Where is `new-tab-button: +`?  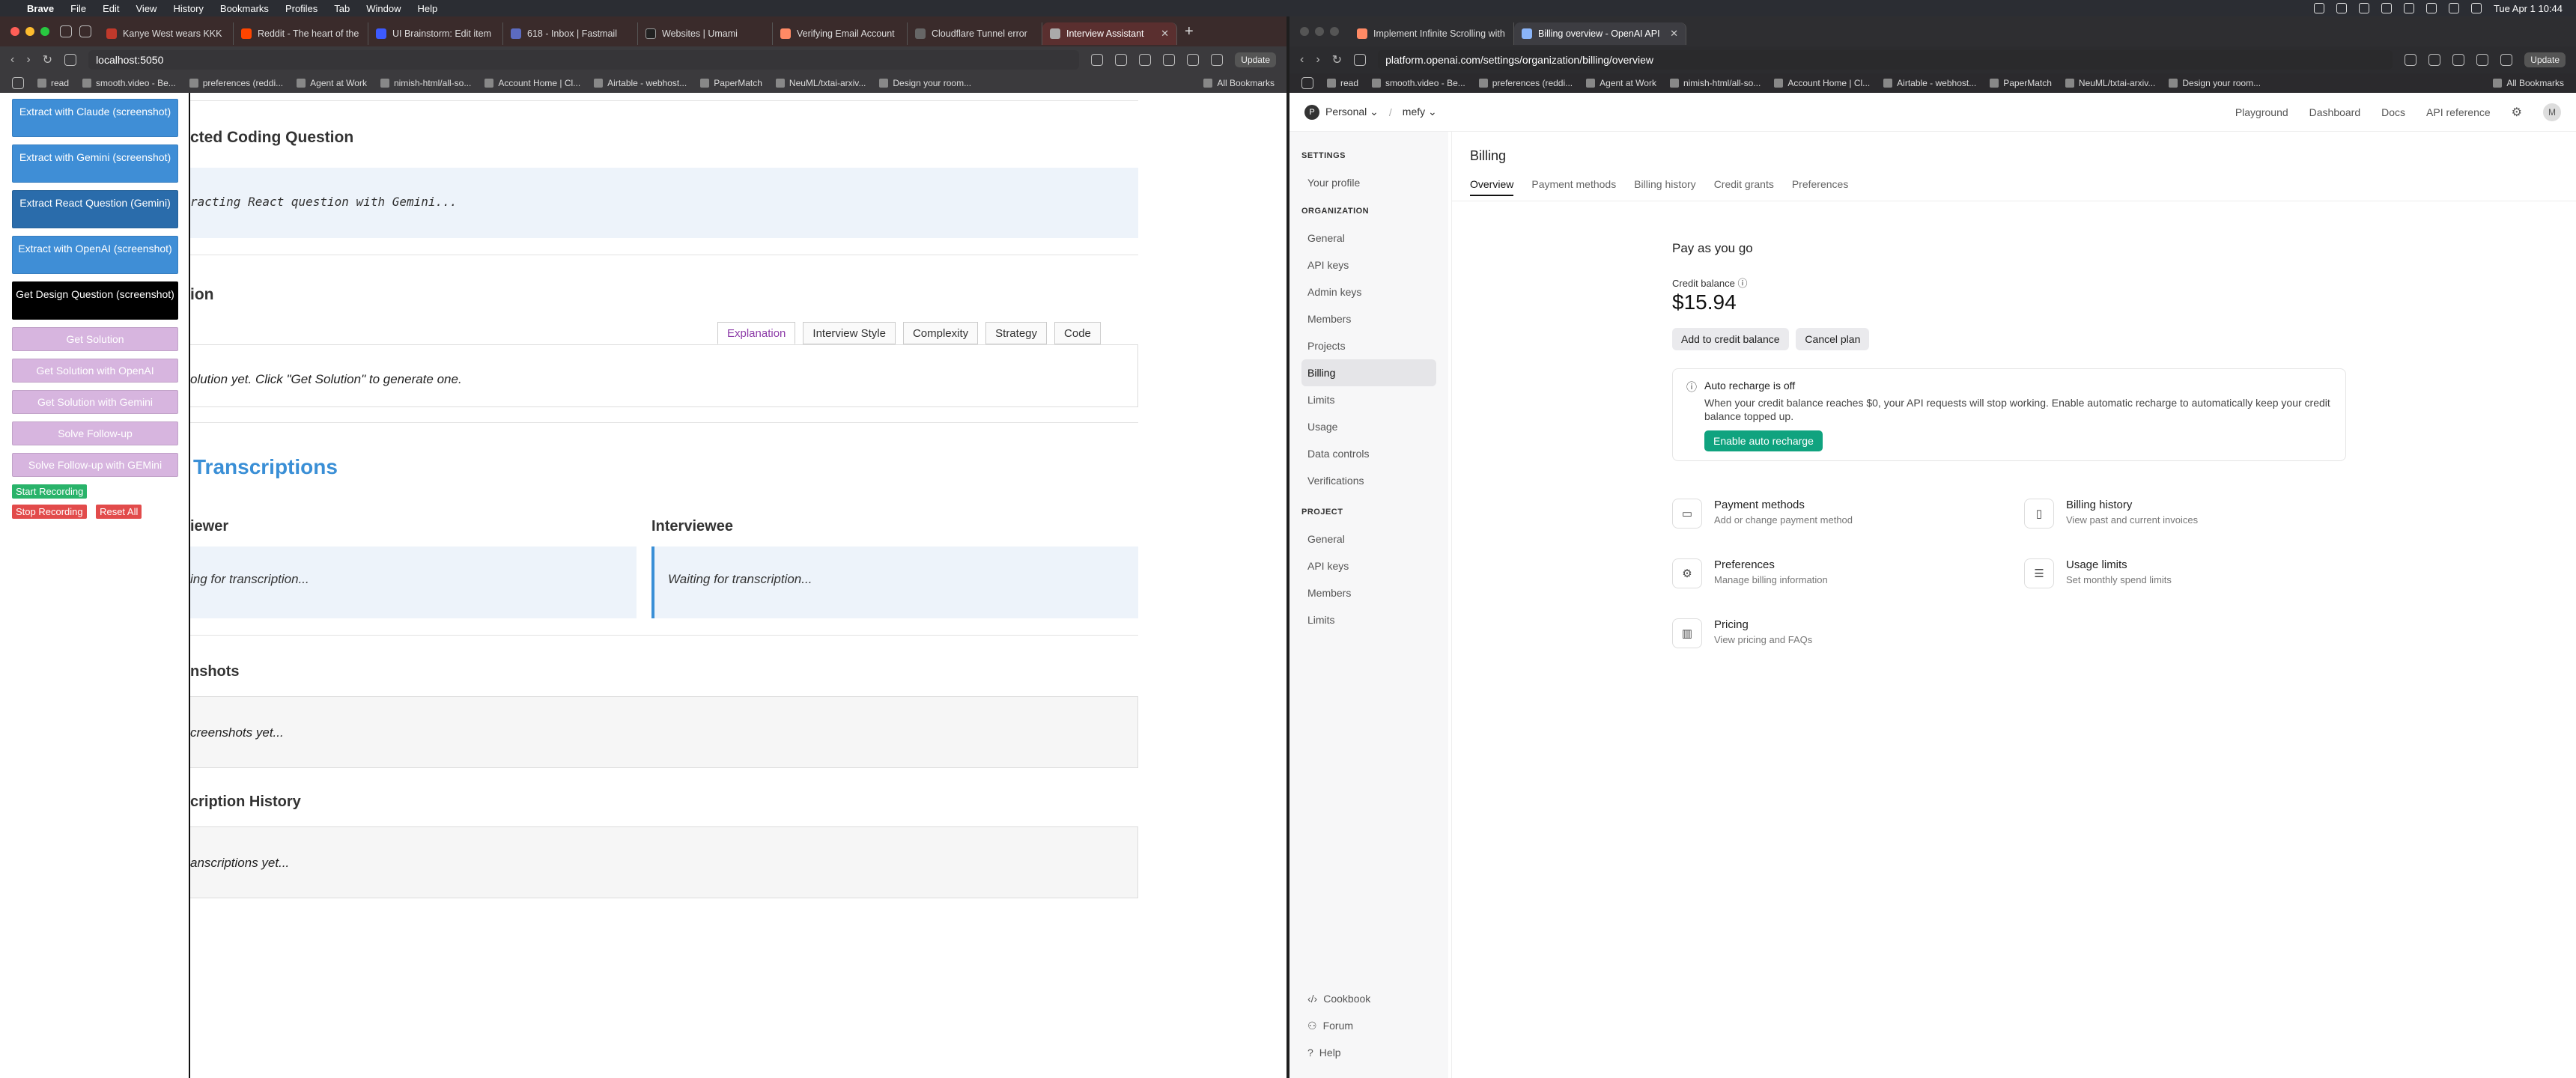
new-tab-button: + is located at coordinates (1189, 31).